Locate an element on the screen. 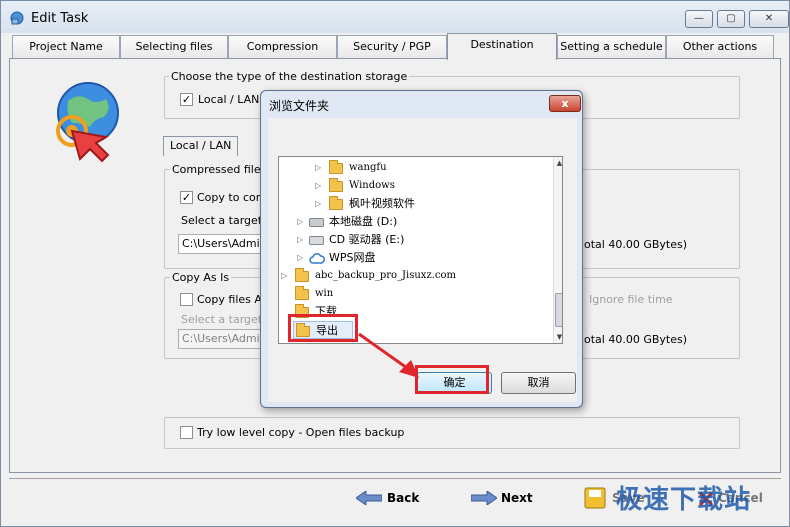  back-label: Back is located at coordinates (403, 498).